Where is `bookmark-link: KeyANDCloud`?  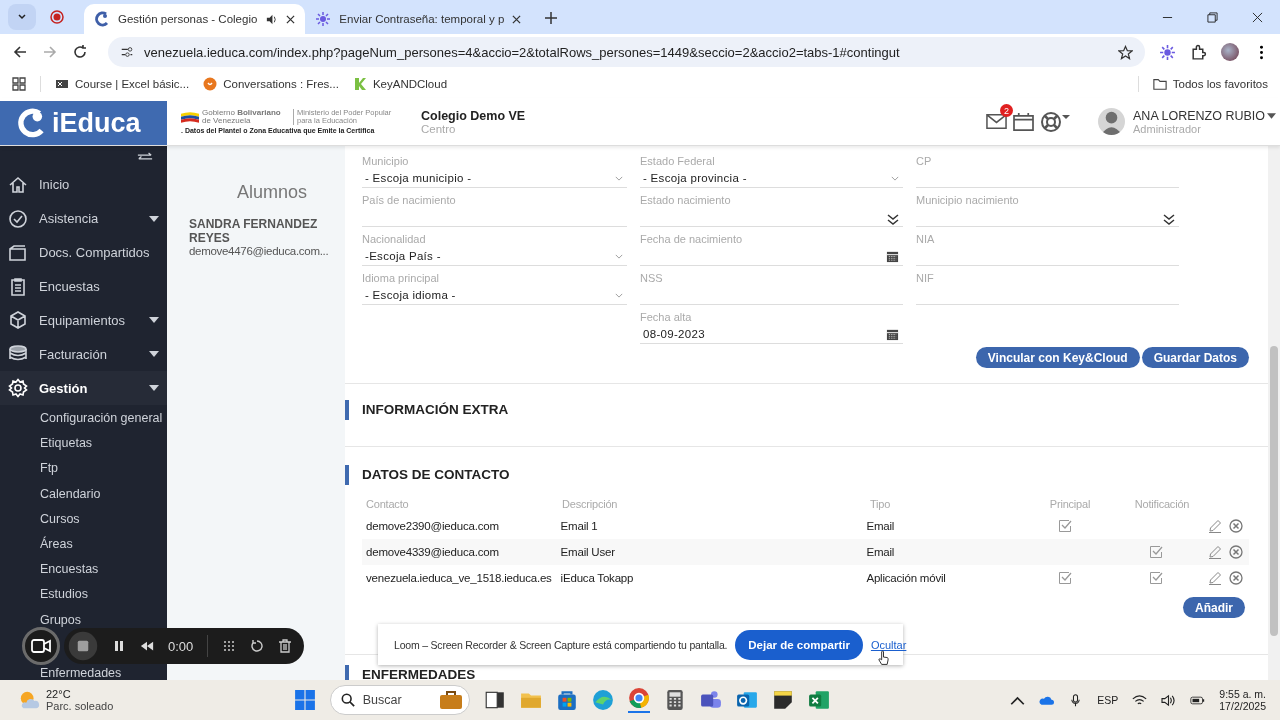 bookmark-link: KeyANDCloud is located at coordinates (400, 84).